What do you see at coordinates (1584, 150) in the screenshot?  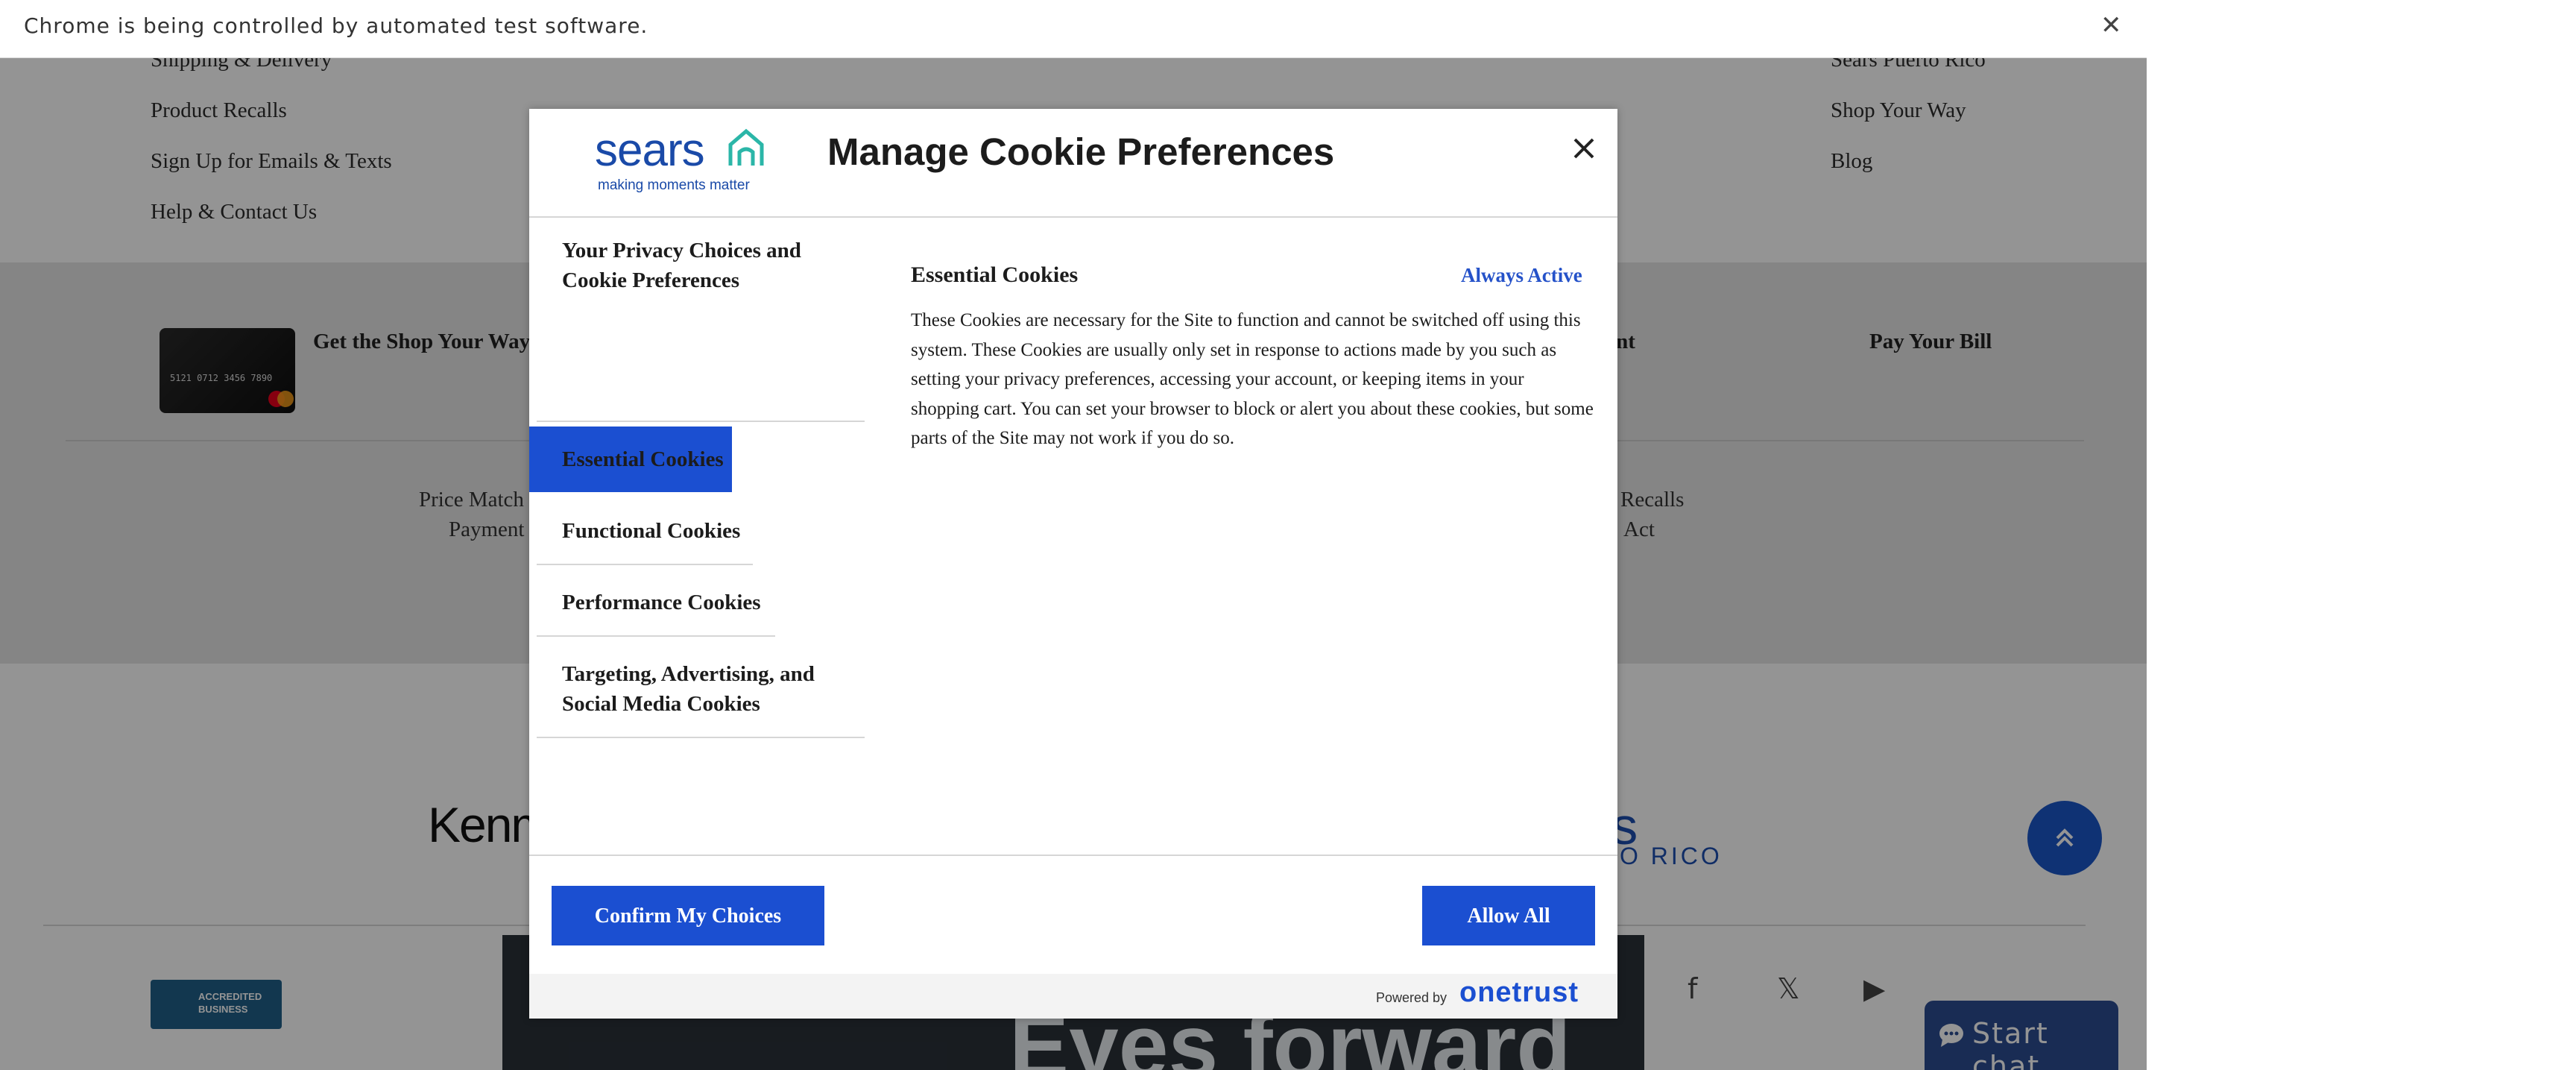 I see `close-icon` at bounding box center [1584, 150].